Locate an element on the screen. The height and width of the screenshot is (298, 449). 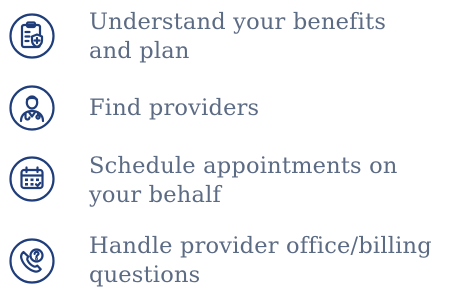
label-line-1: Find providers is located at coordinates (174, 108).